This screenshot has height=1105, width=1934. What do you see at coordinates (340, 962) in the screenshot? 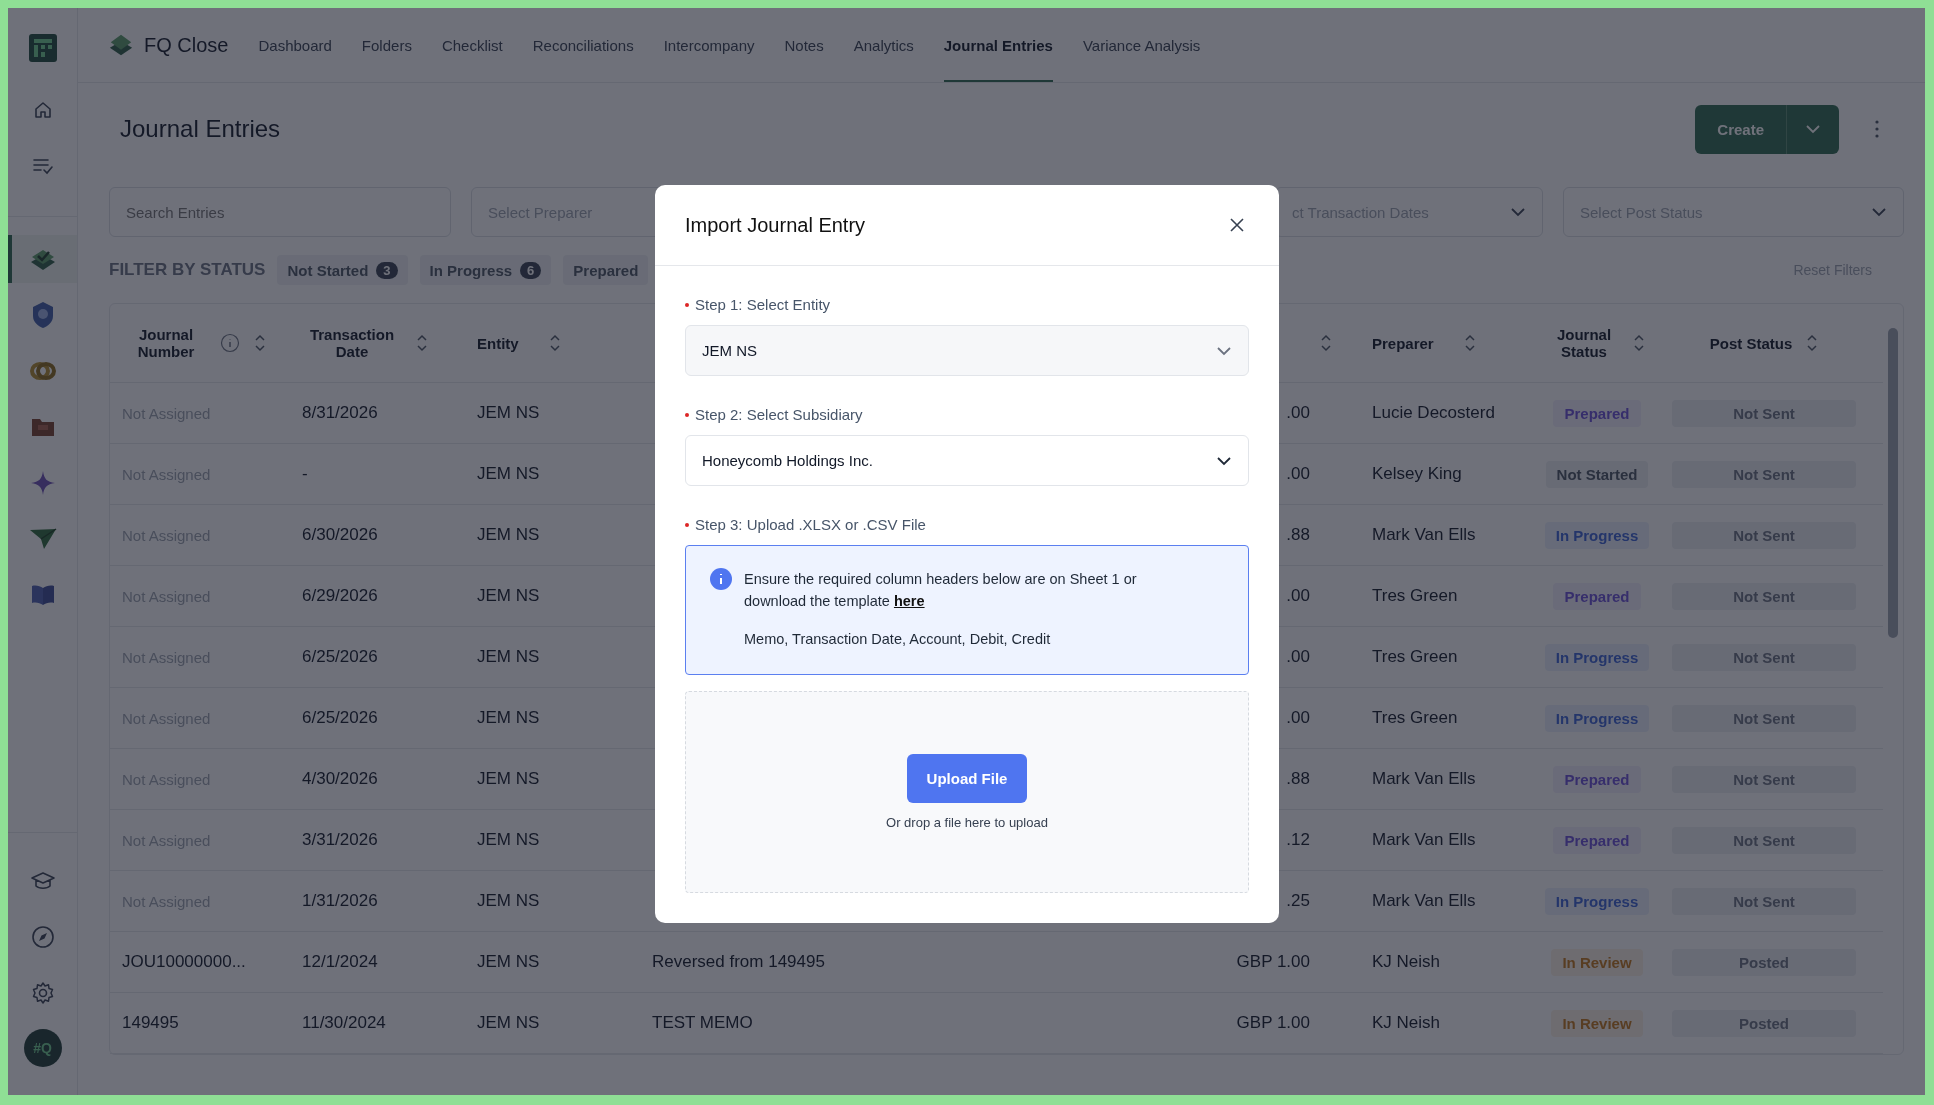
I see `transaction-date: 12/1/2024` at bounding box center [340, 962].